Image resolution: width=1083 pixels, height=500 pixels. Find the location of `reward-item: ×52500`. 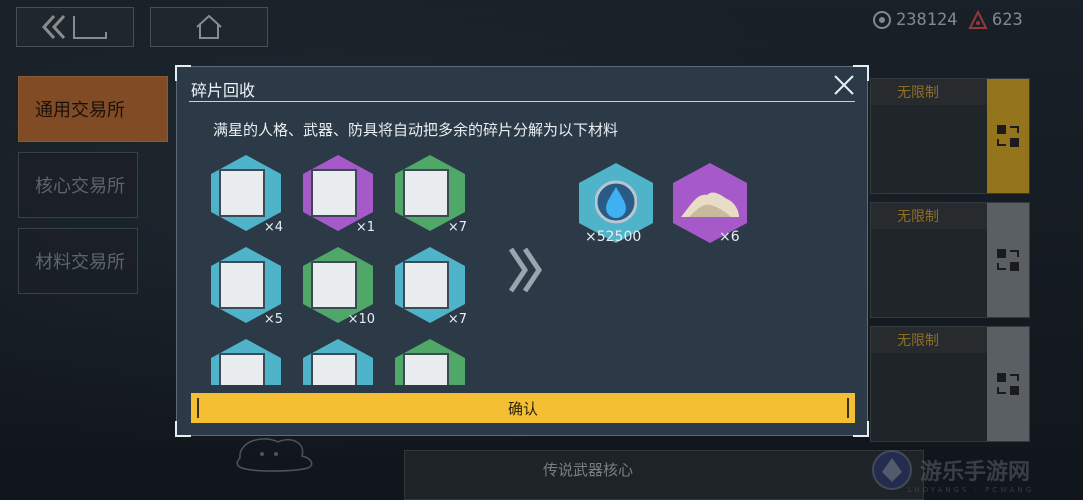

reward-item: ×52500 is located at coordinates (616, 205).